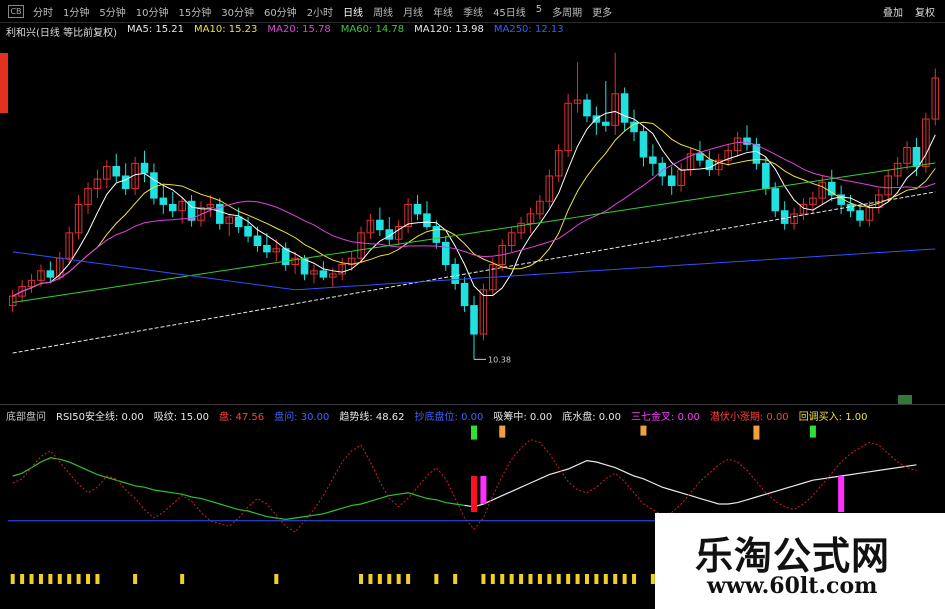 Image resolution: width=945 pixels, height=609 pixels. Describe the element at coordinates (905, 399) in the screenshot. I see `panel-toggle-icon` at that location.